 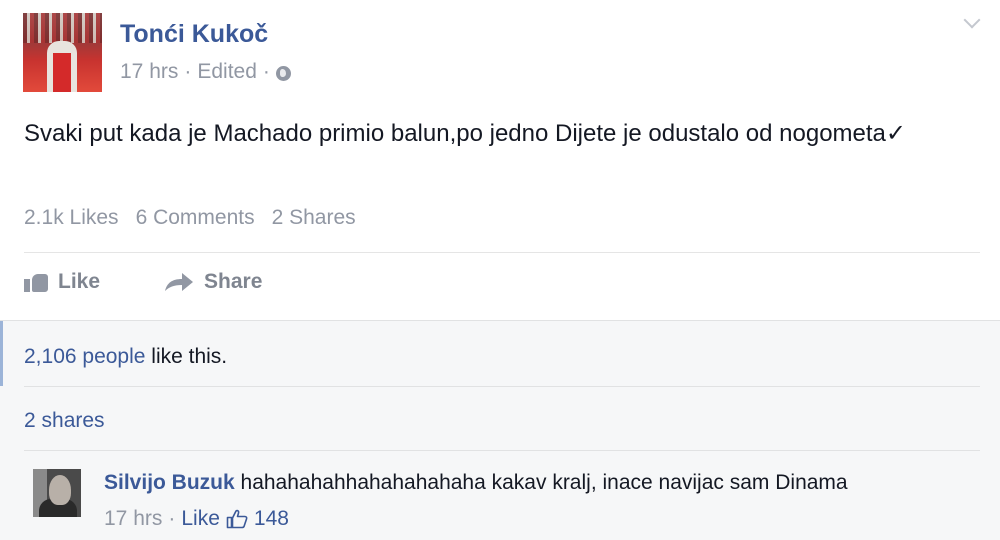 What do you see at coordinates (972, 22) in the screenshot?
I see `chevron-down-icon` at bounding box center [972, 22].